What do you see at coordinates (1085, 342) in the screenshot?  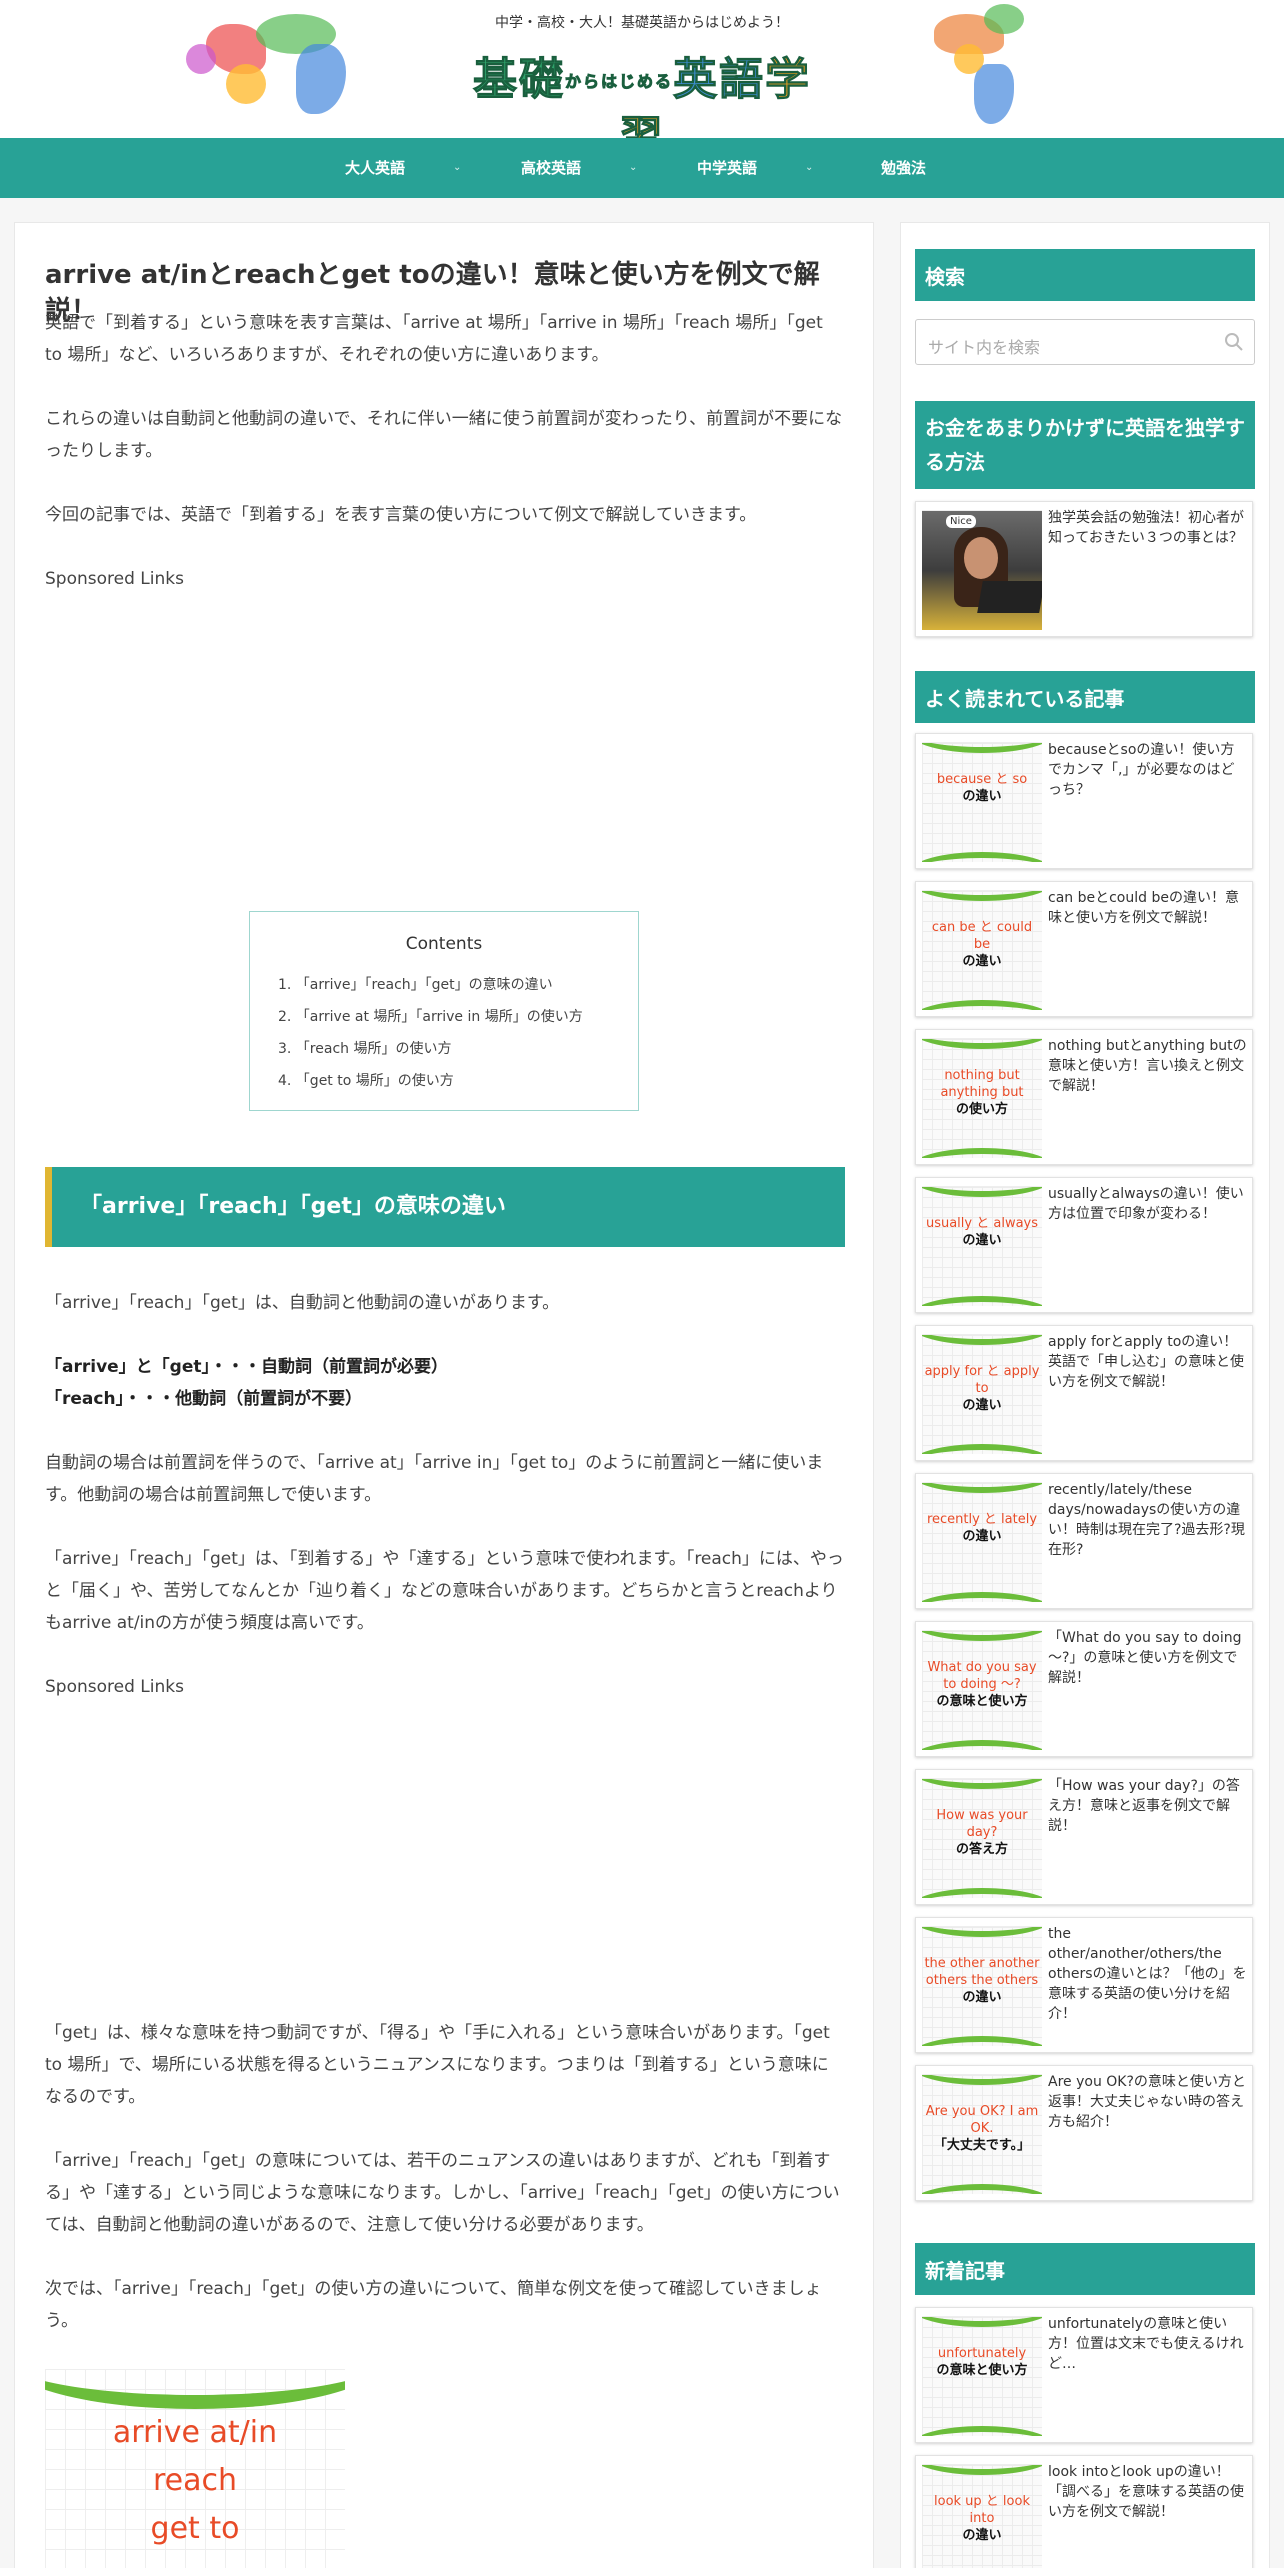 I see `search-input: サイト内を検索` at bounding box center [1085, 342].